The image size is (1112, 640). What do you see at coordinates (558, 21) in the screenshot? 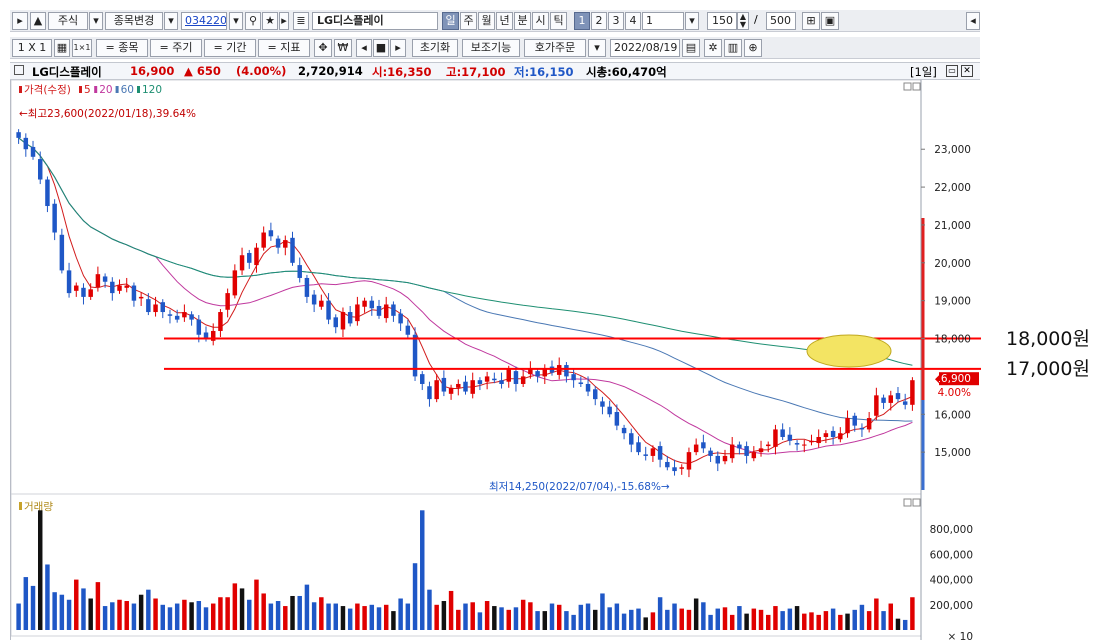
I see `tab-period-tick: 틱` at bounding box center [558, 21].